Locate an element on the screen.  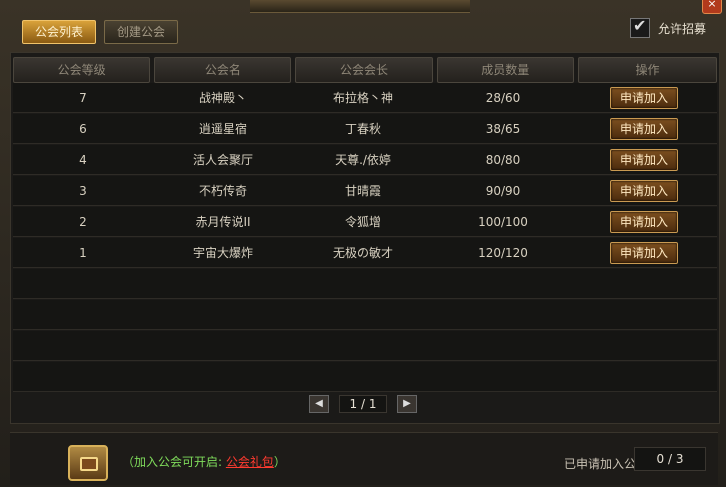
guild-gift-hint: （加入公会可开启: 公会礼包） is located at coordinates (204, 461).